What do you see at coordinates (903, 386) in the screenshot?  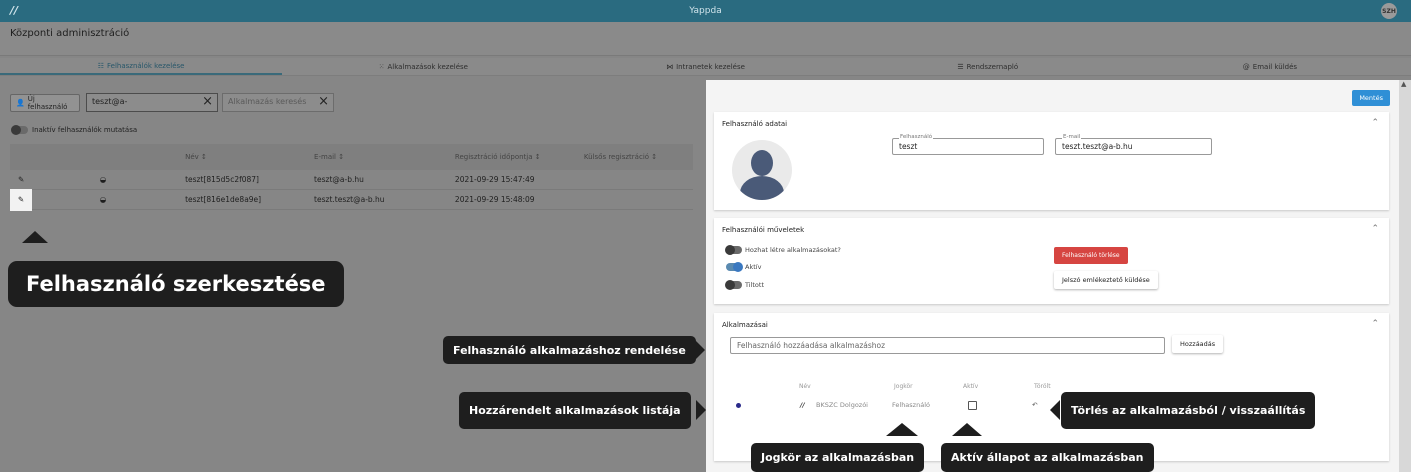 I see `col-role: Jogkör` at bounding box center [903, 386].